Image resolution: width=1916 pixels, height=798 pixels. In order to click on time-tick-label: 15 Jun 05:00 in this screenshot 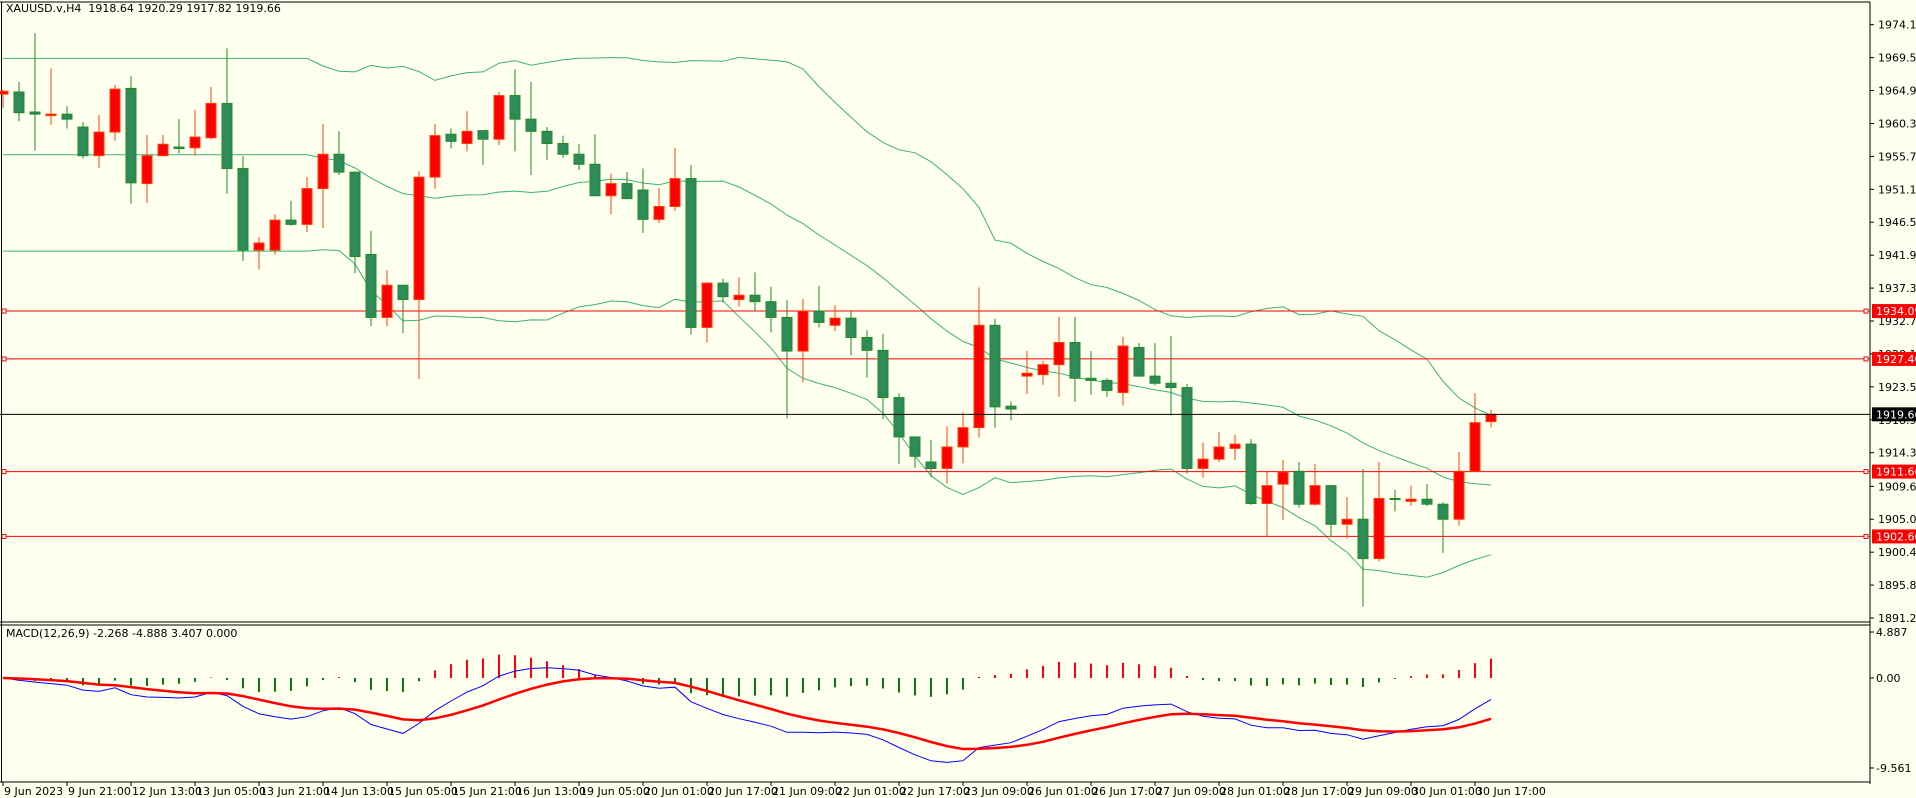, I will do `click(423, 791)`.